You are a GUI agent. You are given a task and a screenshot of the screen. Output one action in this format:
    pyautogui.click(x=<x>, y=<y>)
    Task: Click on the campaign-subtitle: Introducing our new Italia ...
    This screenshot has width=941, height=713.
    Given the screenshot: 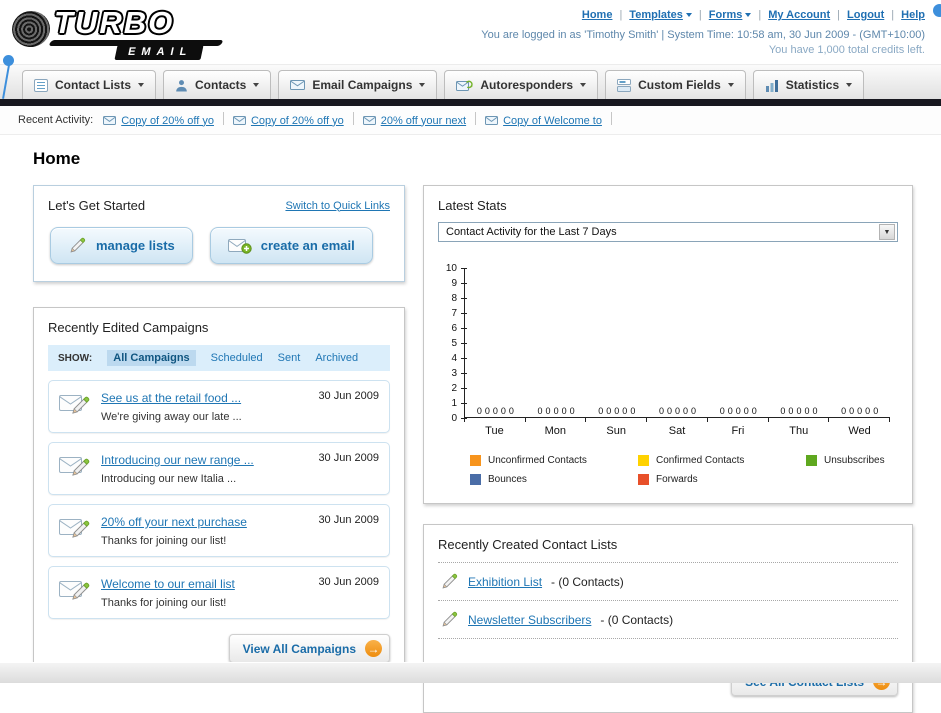 What is the action you would take?
    pyautogui.click(x=169, y=479)
    